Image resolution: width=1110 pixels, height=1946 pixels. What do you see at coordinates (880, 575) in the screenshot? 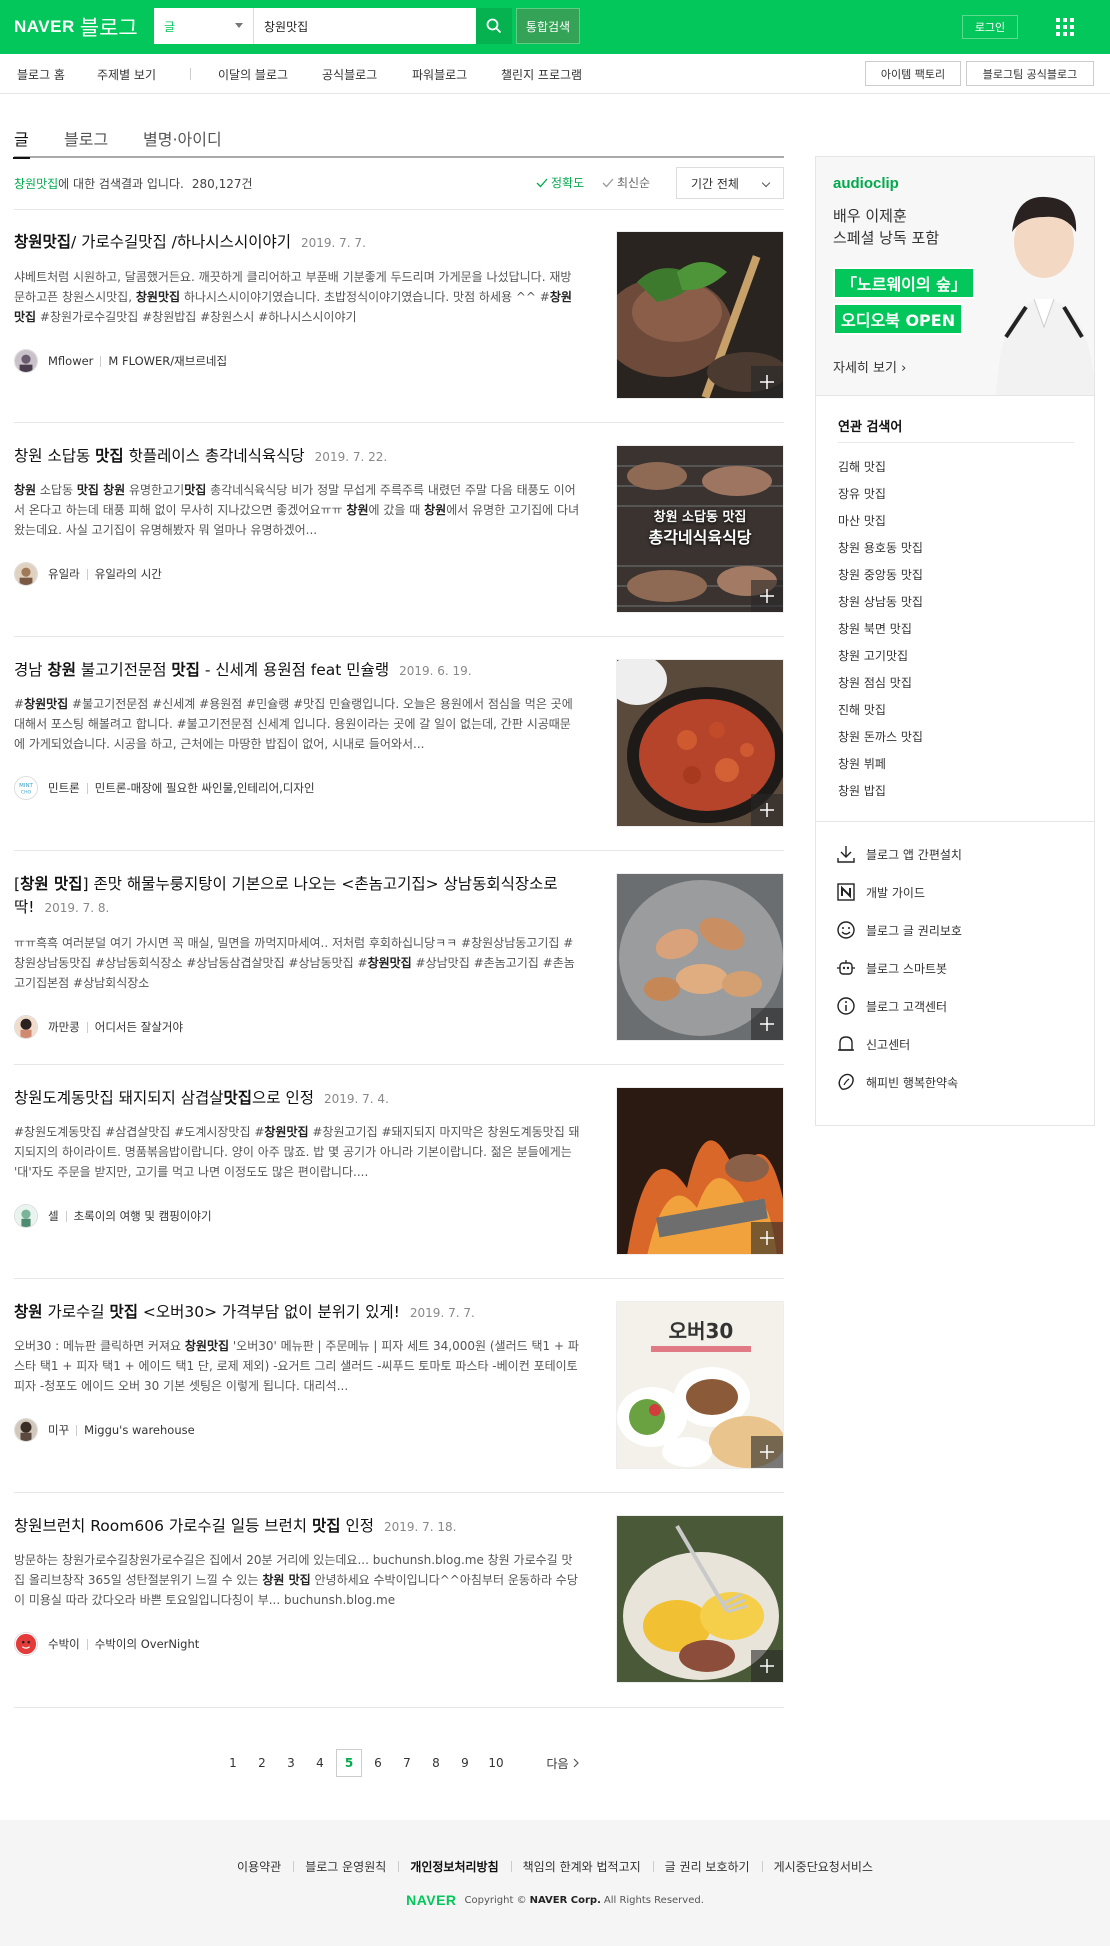
I see `related-item: 창원 중앙동 맛집` at bounding box center [880, 575].